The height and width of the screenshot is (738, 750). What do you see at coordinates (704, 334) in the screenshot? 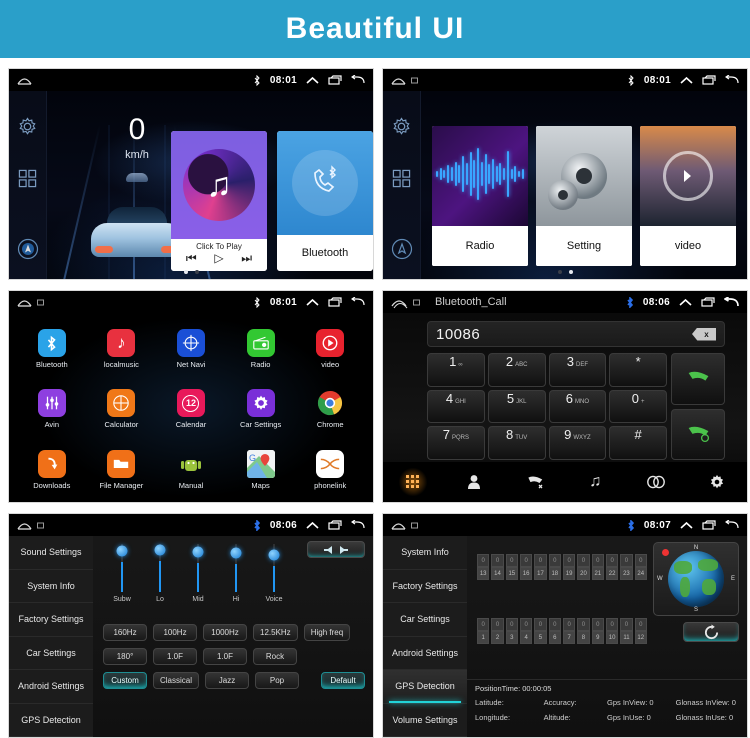
I see `backspace-icon: x` at bounding box center [704, 334].